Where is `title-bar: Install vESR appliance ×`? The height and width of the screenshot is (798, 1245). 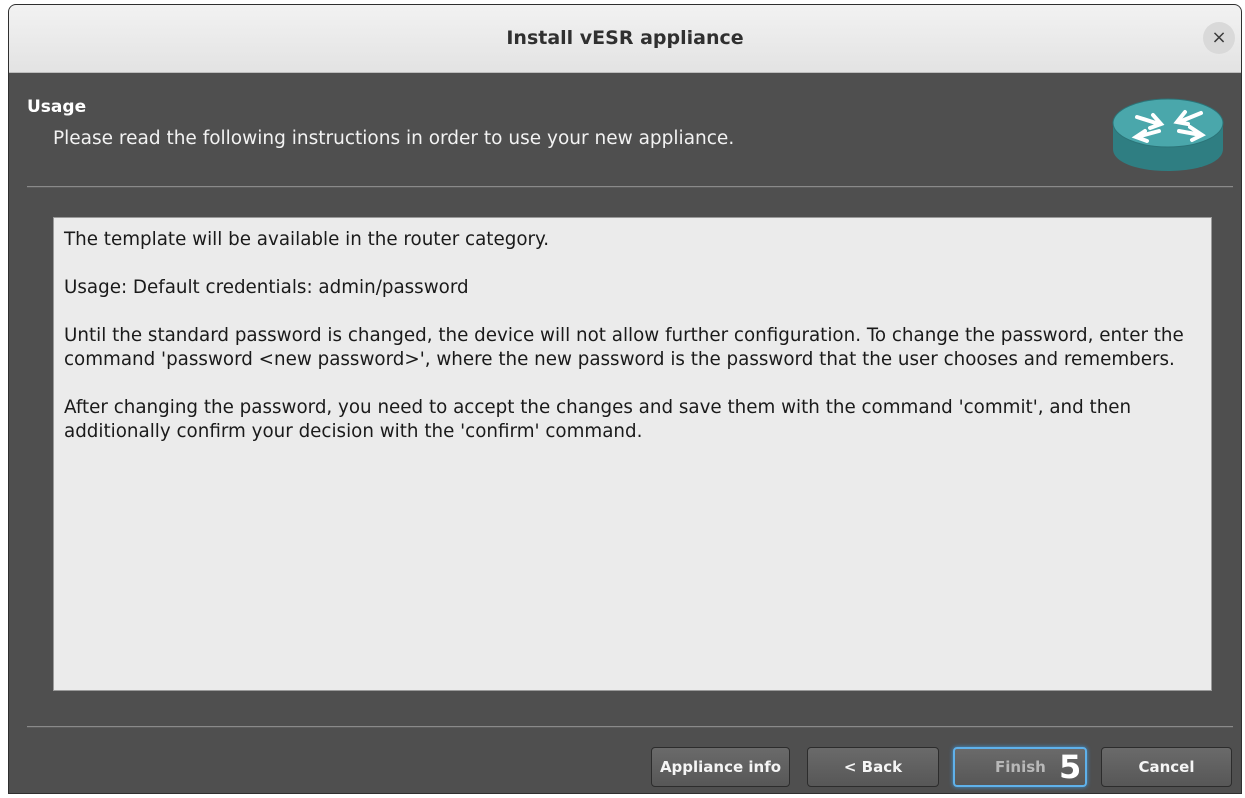 title-bar: Install vESR appliance × is located at coordinates (625, 39).